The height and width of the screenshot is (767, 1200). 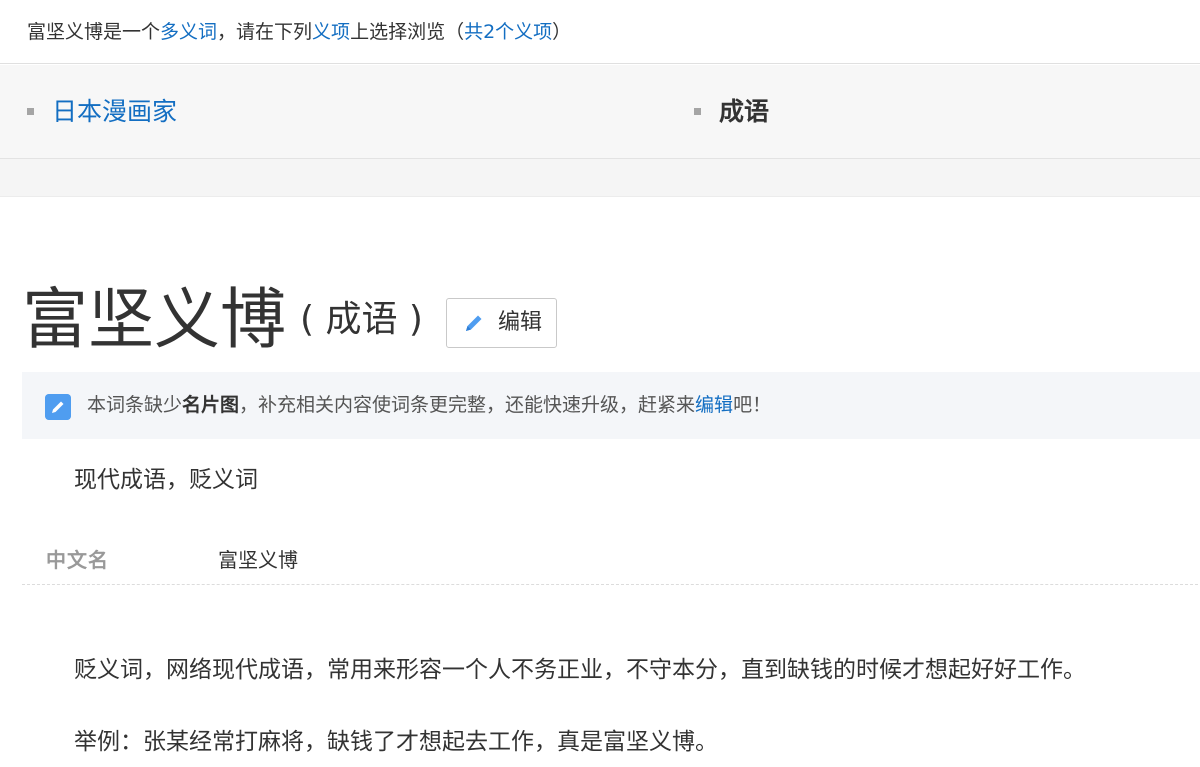 What do you see at coordinates (600, 178) in the screenshot?
I see `toolbar-strip` at bounding box center [600, 178].